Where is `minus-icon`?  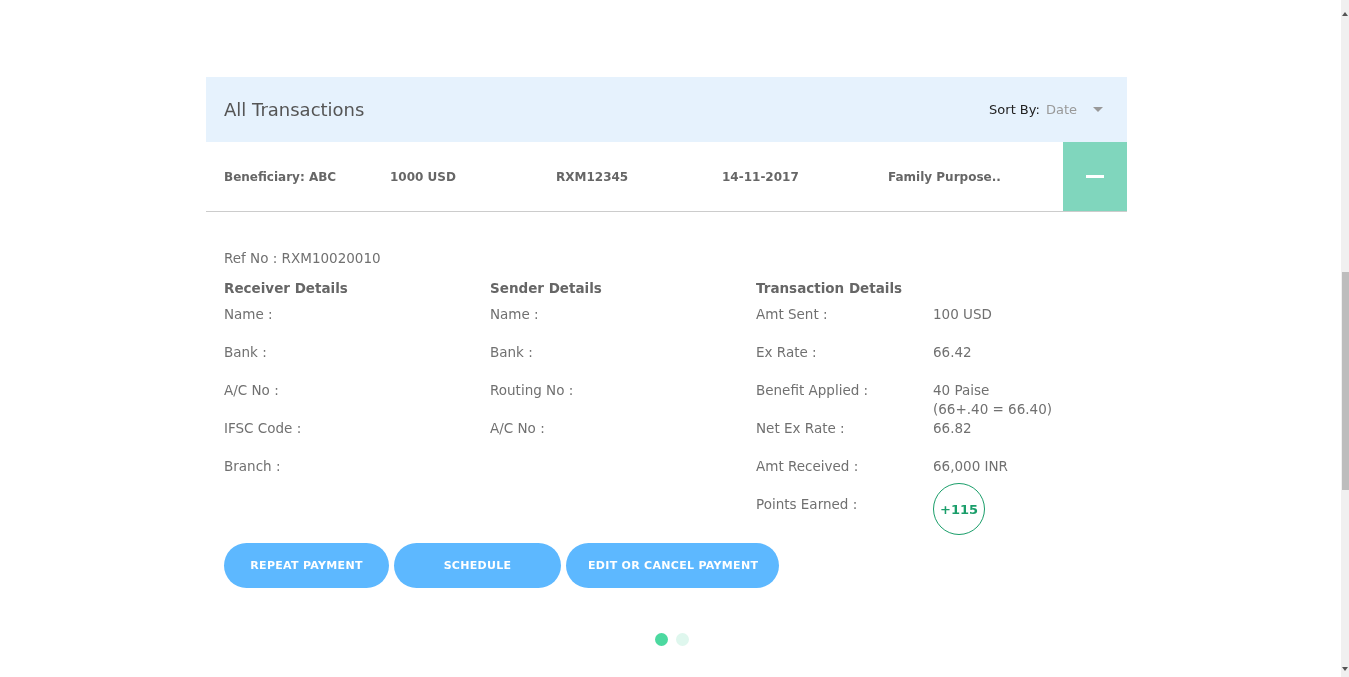
minus-icon is located at coordinates (1095, 176).